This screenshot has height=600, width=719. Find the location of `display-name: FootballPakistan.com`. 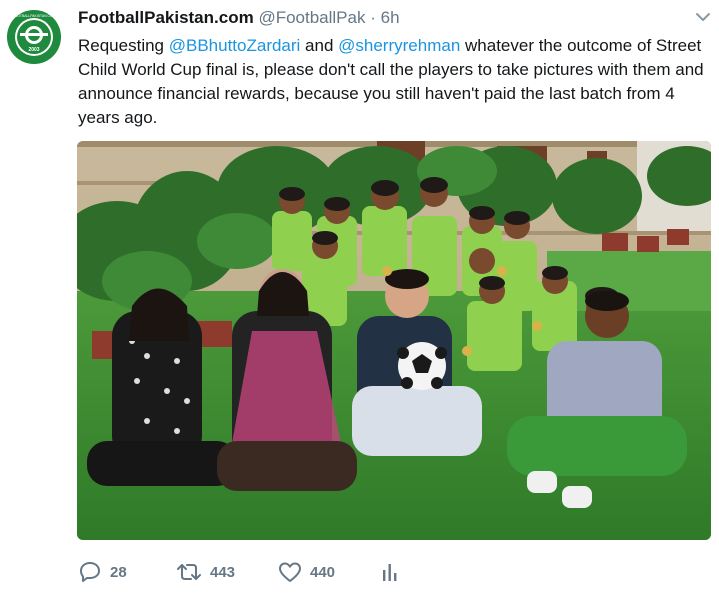

display-name: FootballPakistan.com is located at coordinates (166, 17).